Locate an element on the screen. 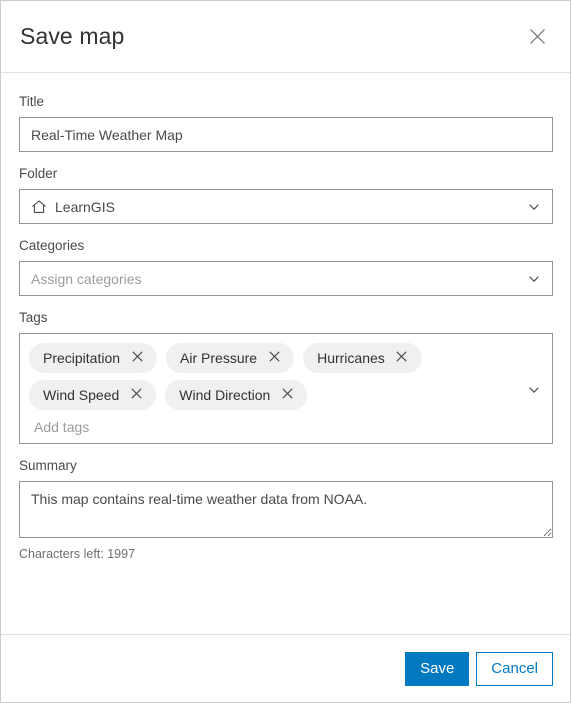 This screenshot has height=703, width=571. folder-field-group: Folder LearnGIS is located at coordinates (286, 194).